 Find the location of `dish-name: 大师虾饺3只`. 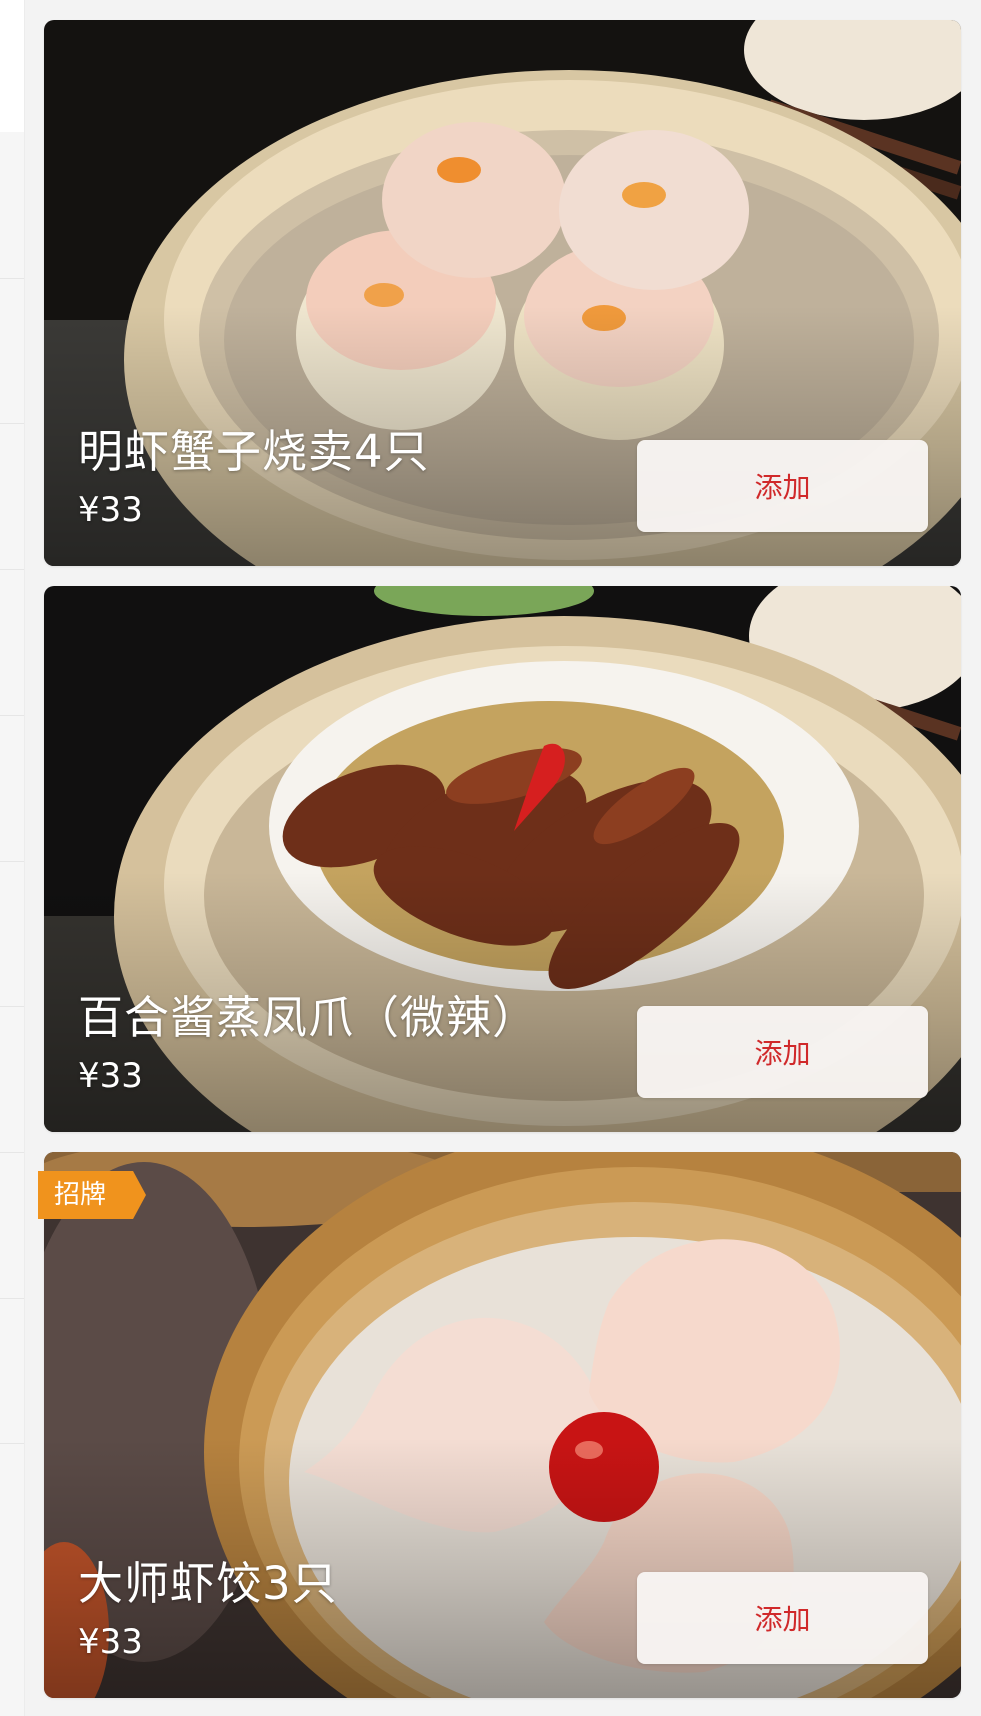

dish-name: 大师虾饺3只 is located at coordinates (208, 1583).